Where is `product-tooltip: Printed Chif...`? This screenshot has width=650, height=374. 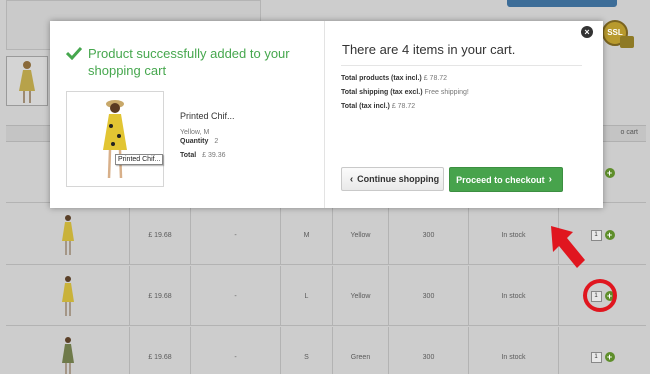 product-tooltip: Printed Chif... is located at coordinates (139, 159).